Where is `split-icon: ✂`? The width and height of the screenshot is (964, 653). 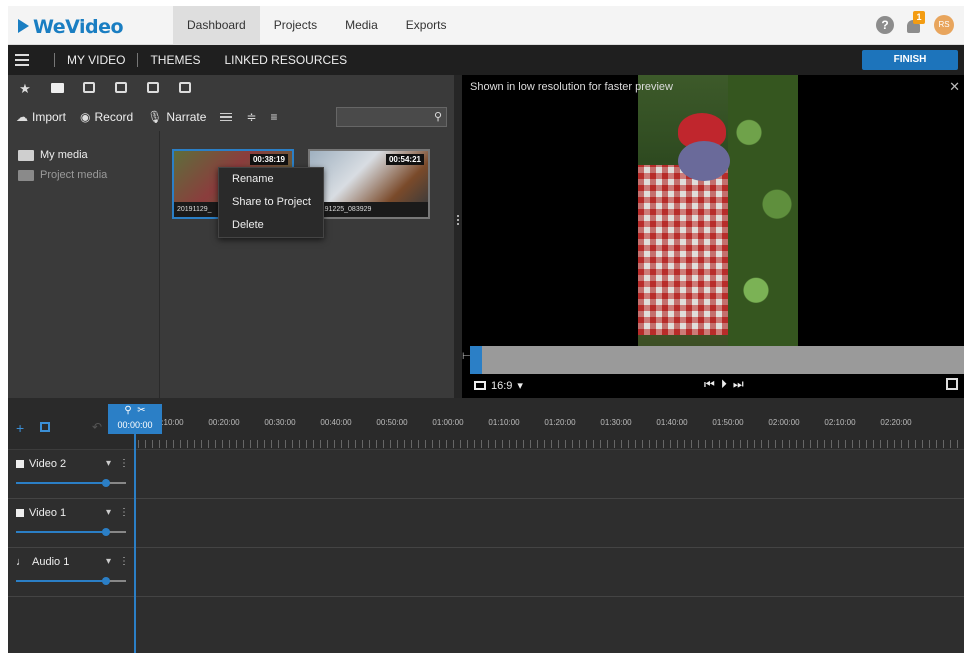 split-icon: ✂ is located at coordinates (141, 410).